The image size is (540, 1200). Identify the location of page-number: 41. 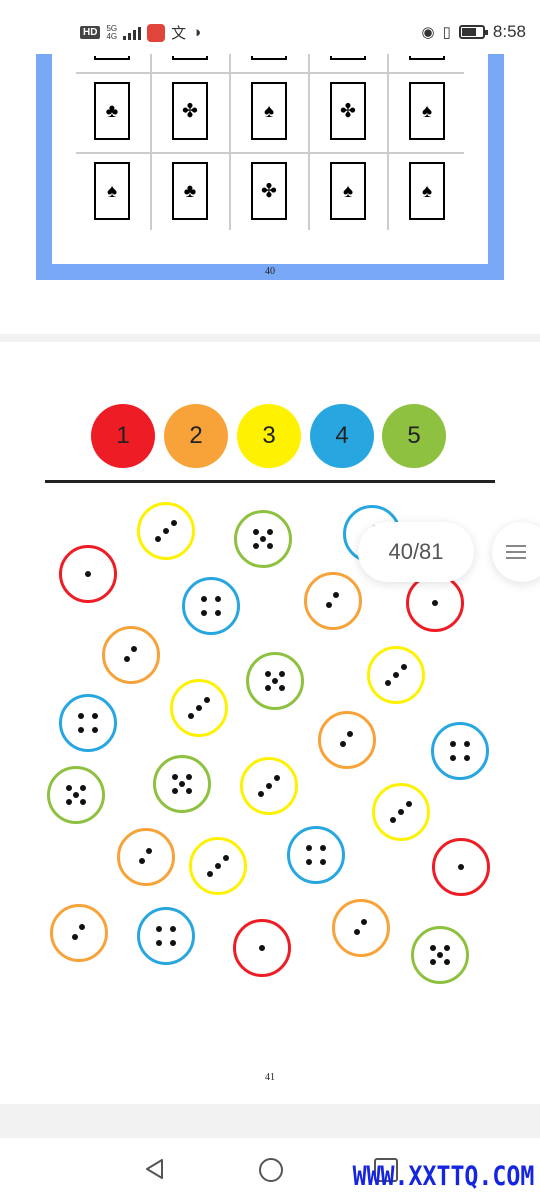
(270, 1077).